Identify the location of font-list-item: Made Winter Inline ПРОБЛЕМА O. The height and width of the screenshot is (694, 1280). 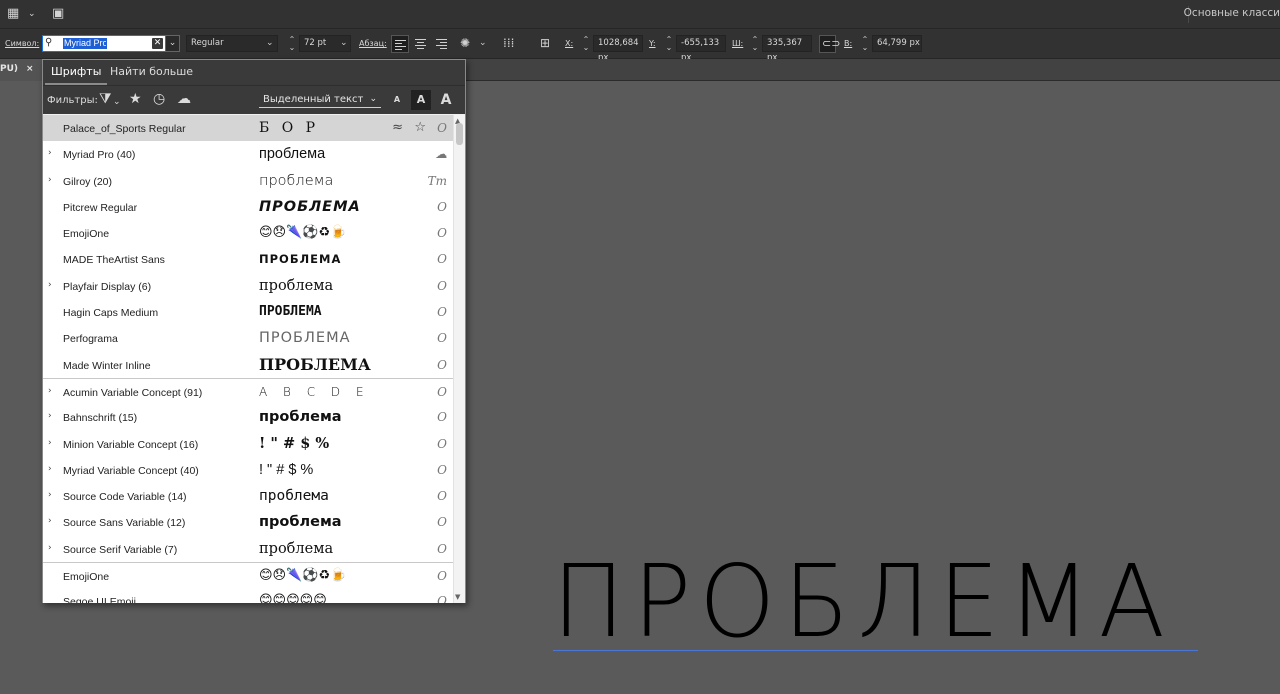
(248, 365).